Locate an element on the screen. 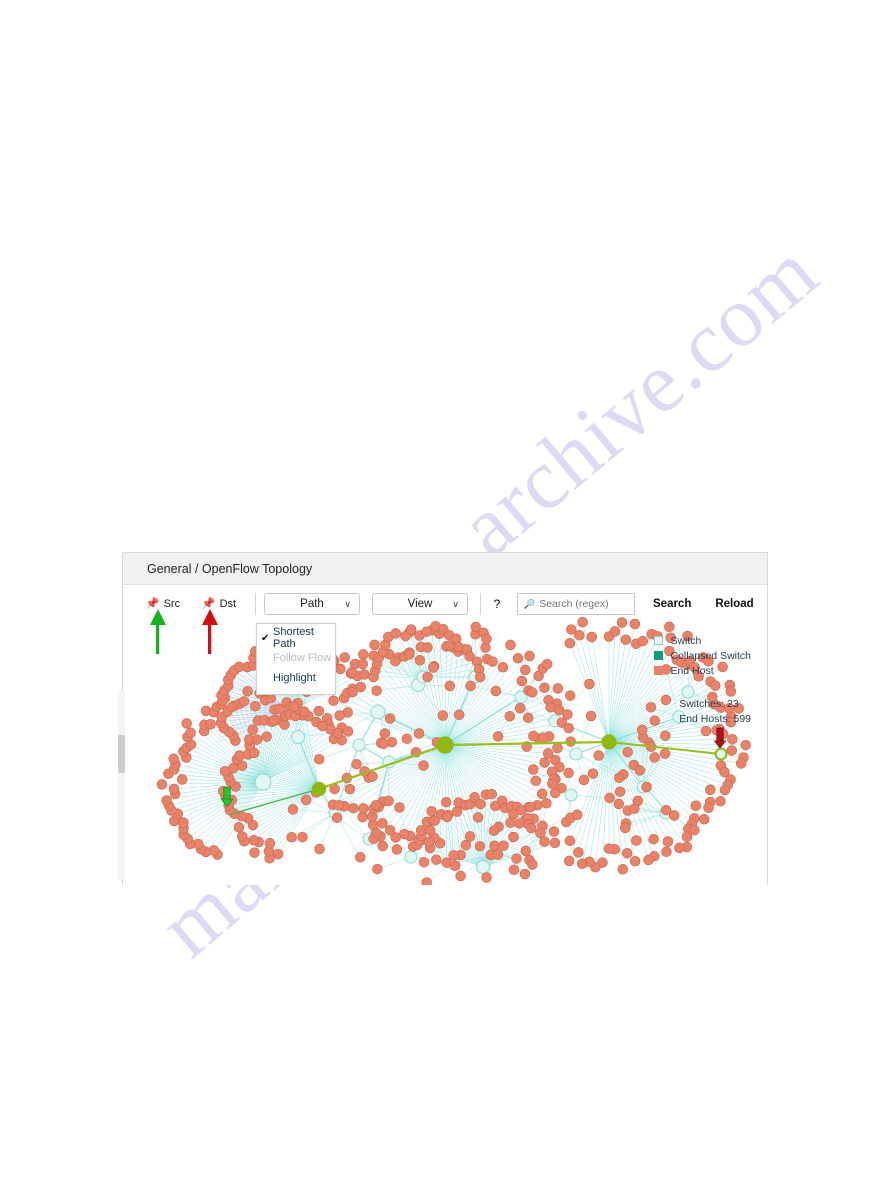 This screenshot has width=892, height=1188. src-pin-control: 📌 Src is located at coordinates (163, 604).